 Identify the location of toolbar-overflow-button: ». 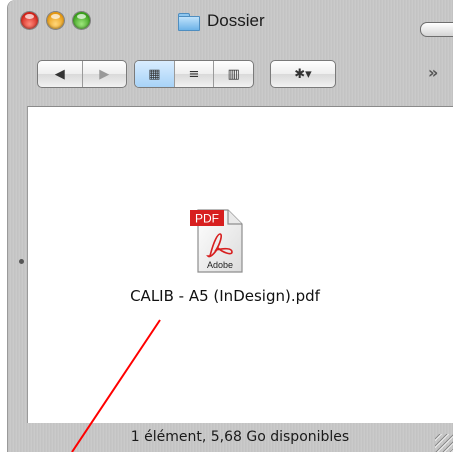
(433, 72).